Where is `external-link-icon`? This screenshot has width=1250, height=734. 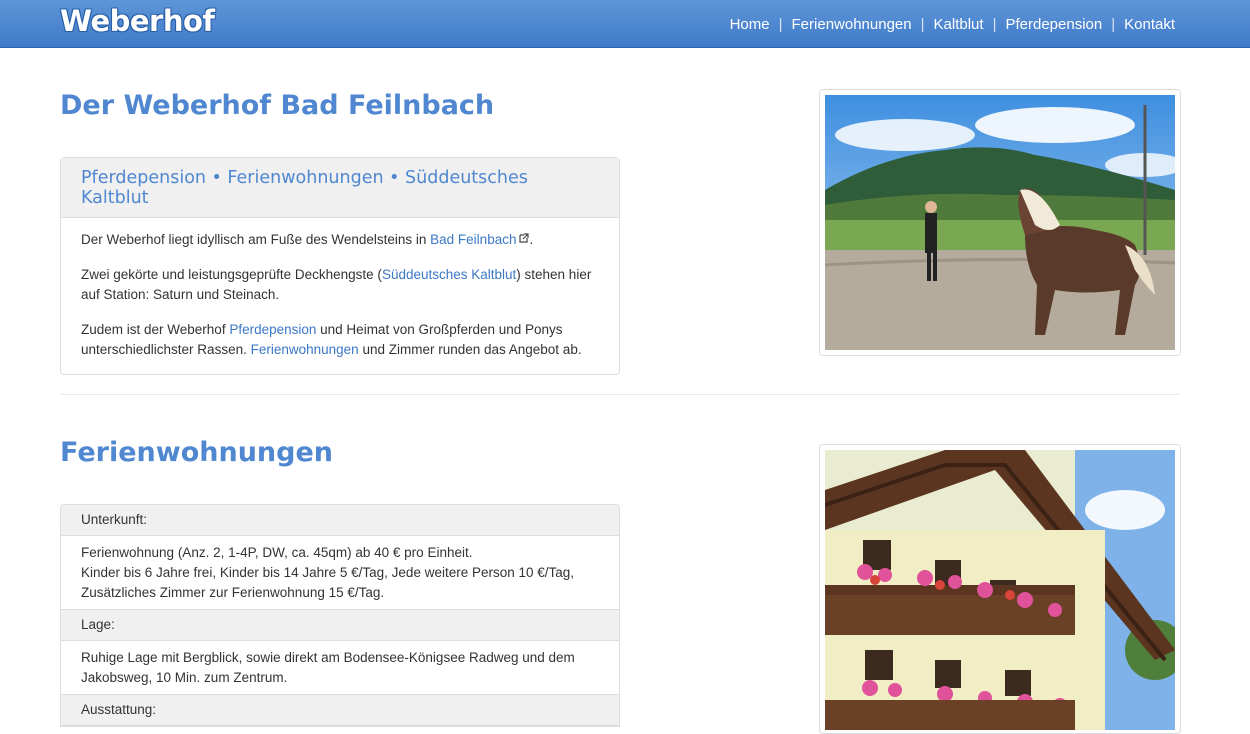 external-link-icon is located at coordinates (524, 238).